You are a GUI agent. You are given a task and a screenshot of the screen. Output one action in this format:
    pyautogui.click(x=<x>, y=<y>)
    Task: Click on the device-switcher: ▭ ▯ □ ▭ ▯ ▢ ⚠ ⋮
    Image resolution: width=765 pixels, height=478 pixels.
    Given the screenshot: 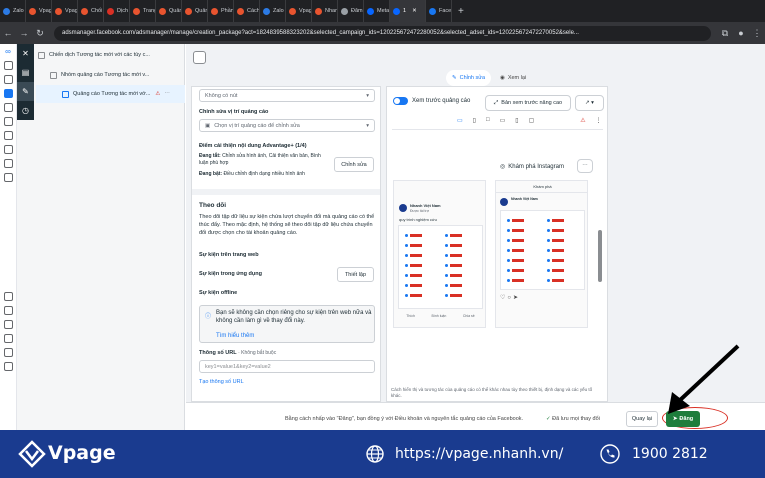 What is the action you would take?
    pyautogui.click(x=529, y=120)
    